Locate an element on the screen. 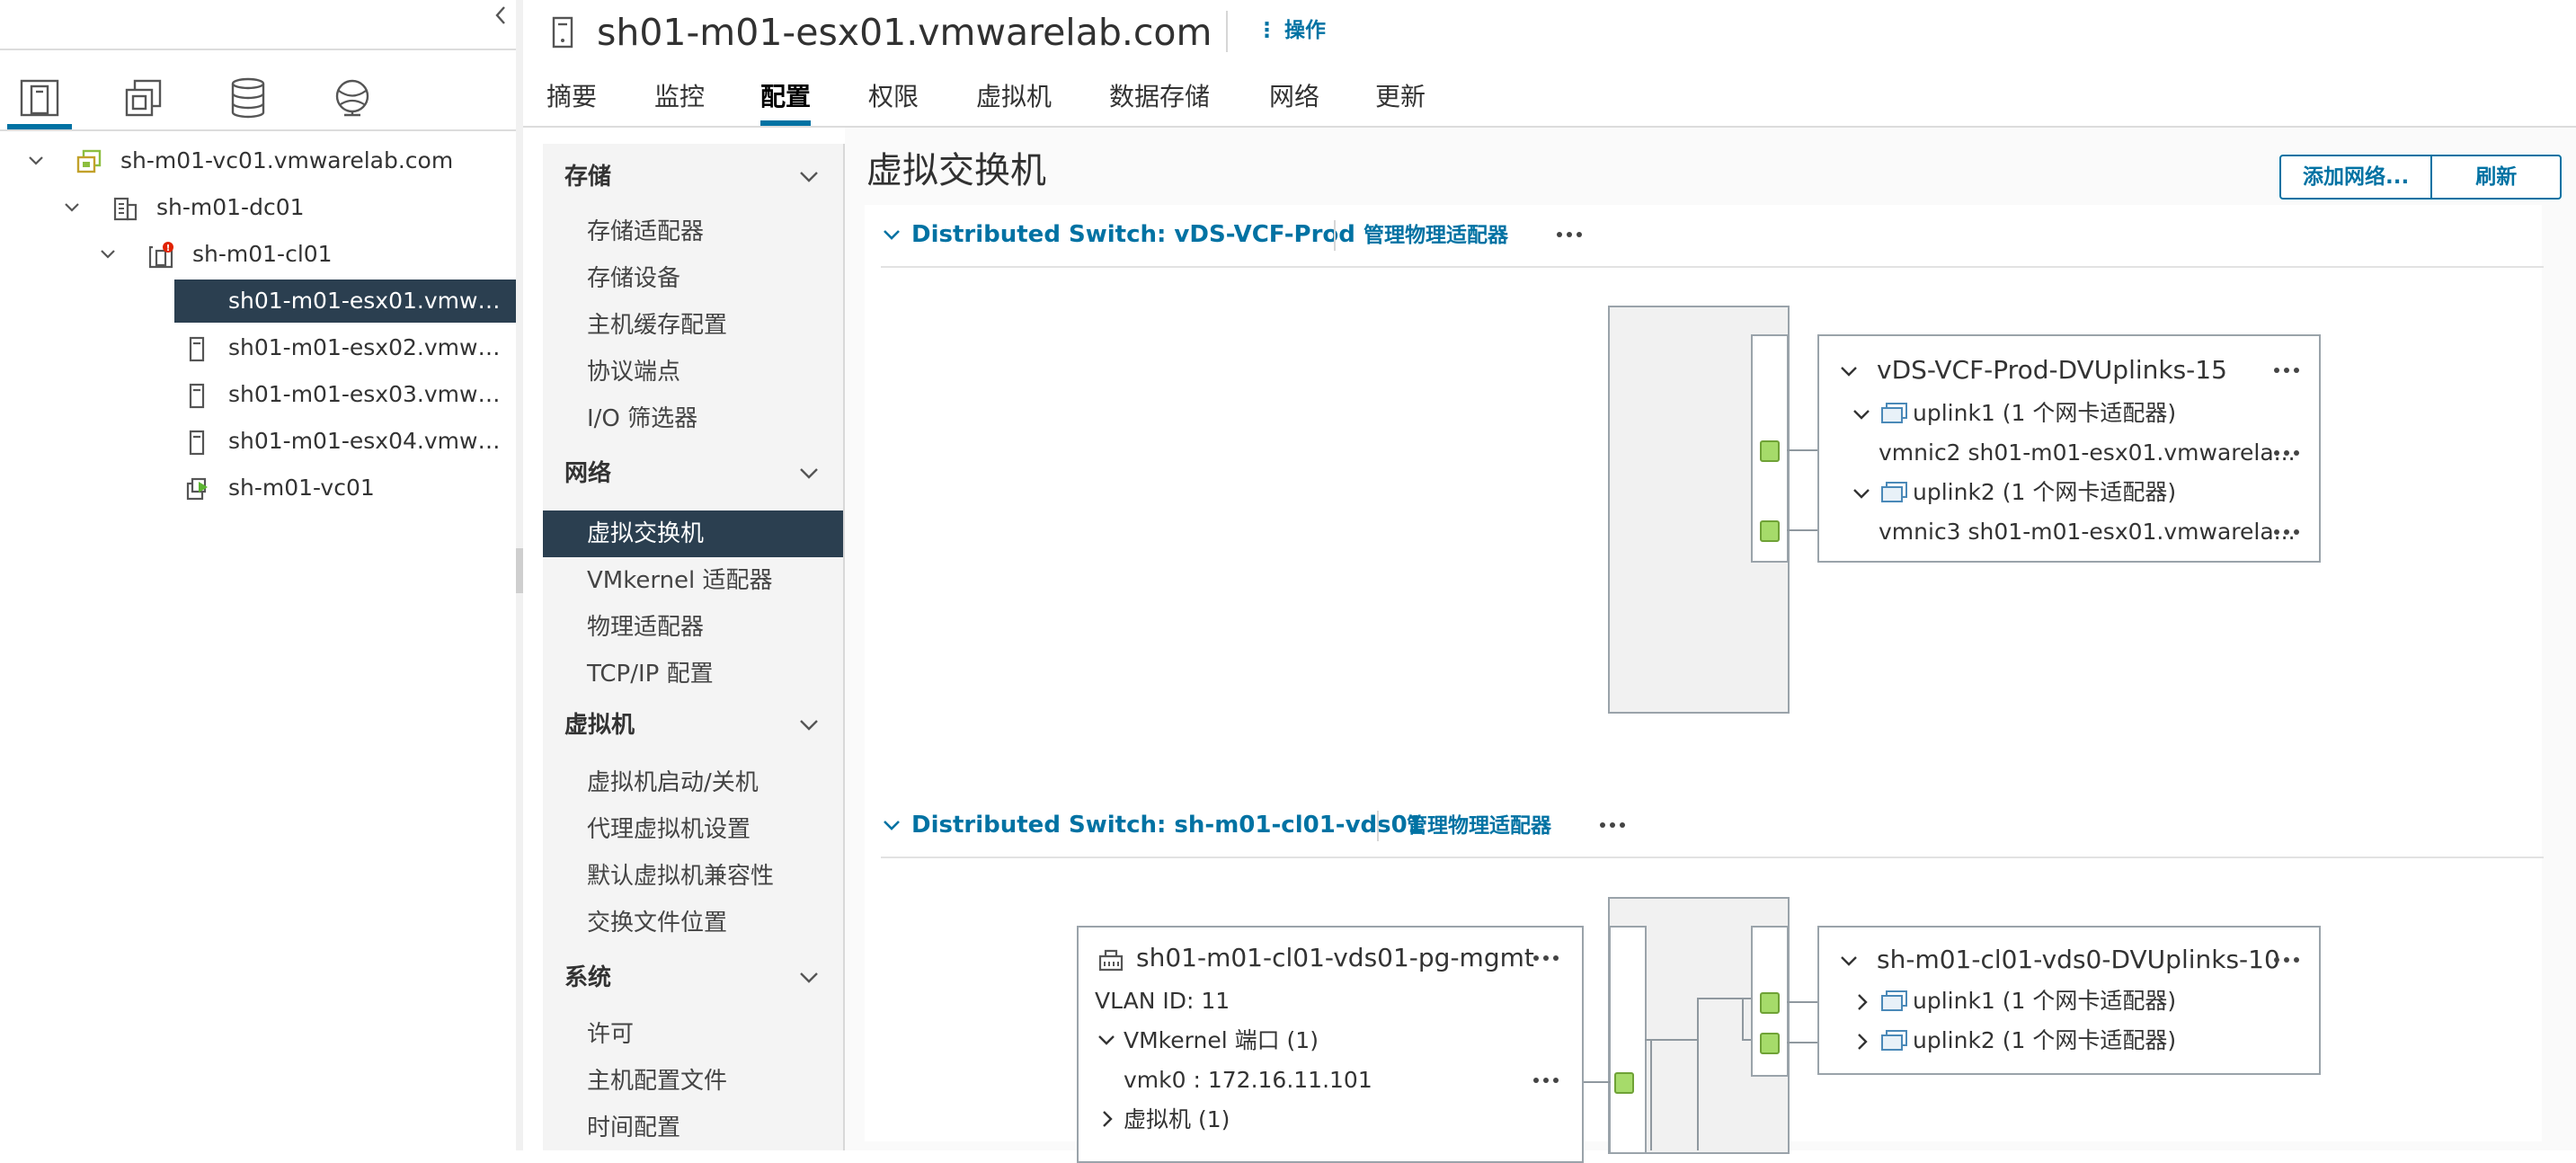 Image resolution: width=2576 pixels, height=1163 pixels. tab-permissions: 权限 is located at coordinates (893, 97).